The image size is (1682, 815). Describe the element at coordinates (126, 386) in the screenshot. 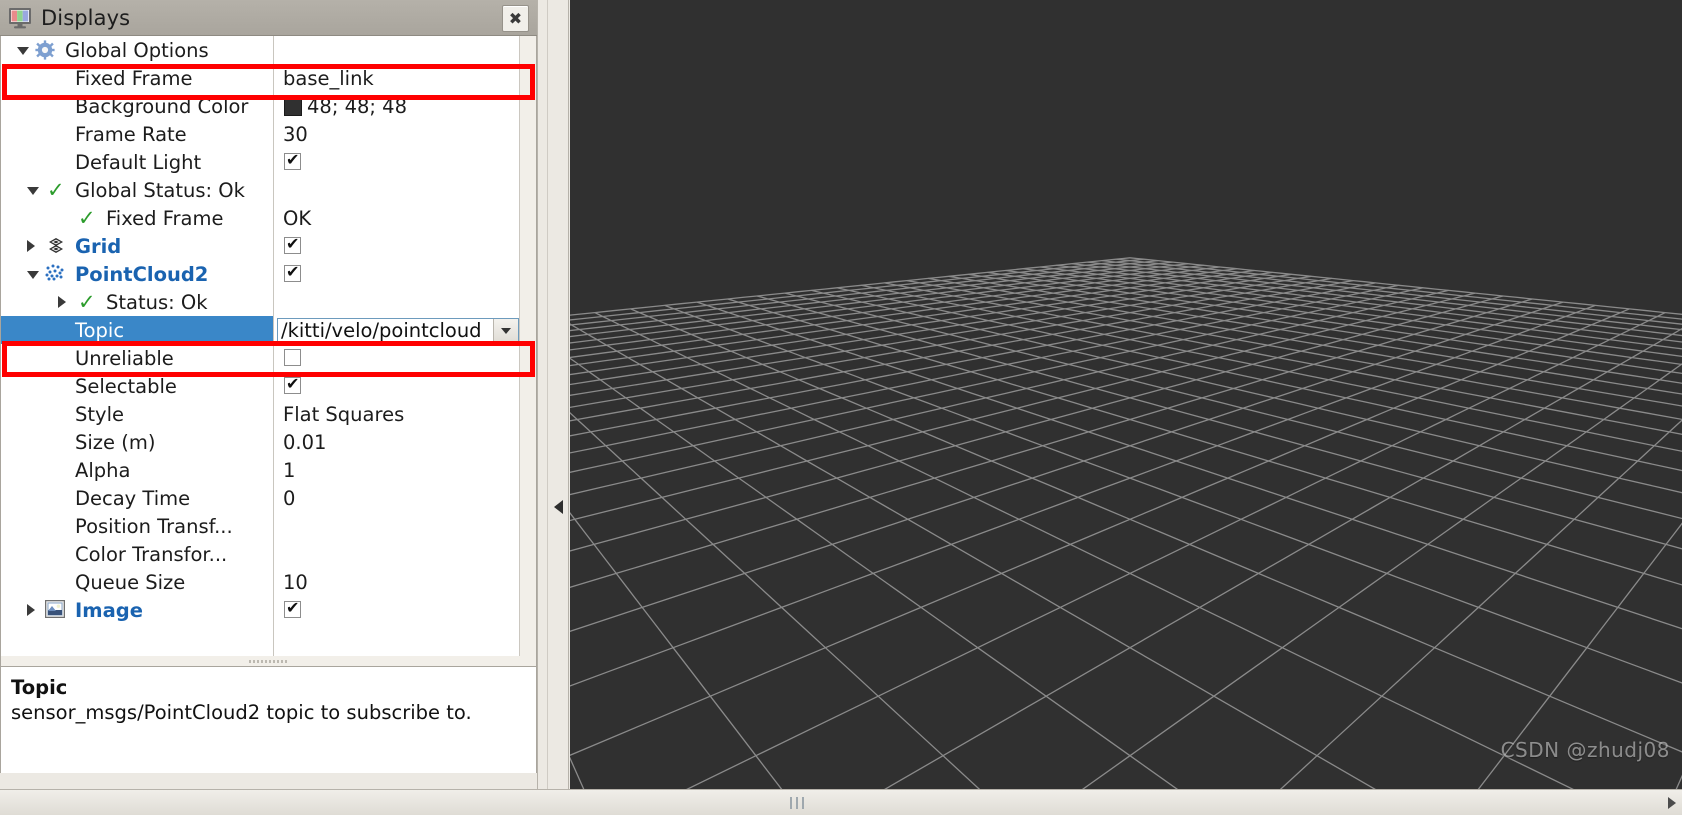

I see `tree-row-label: Selectable` at that location.